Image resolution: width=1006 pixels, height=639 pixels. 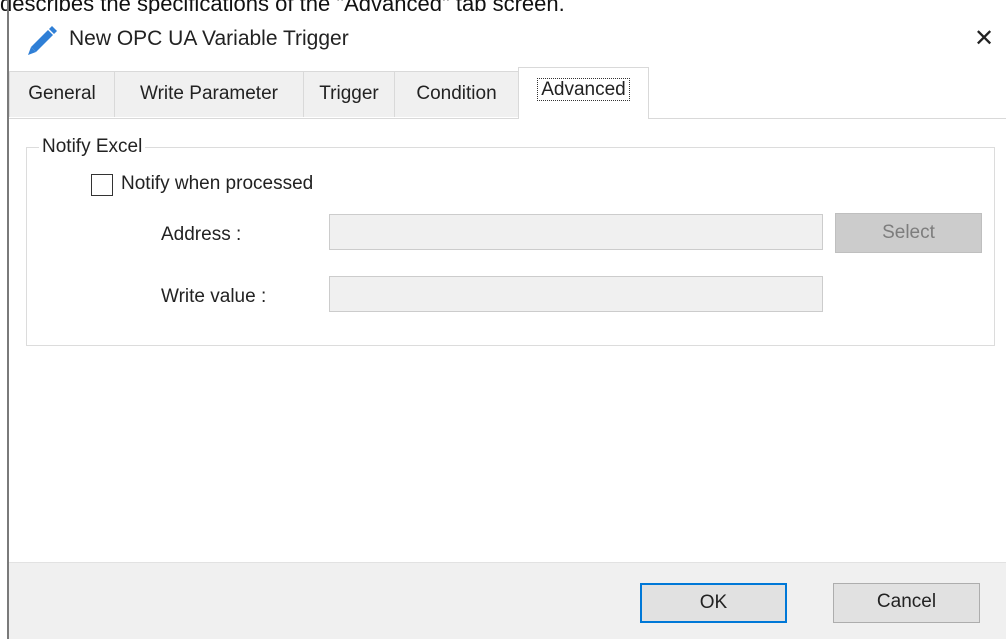 I want to click on tab-advanced: Advanced, so click(x=583, y=93).